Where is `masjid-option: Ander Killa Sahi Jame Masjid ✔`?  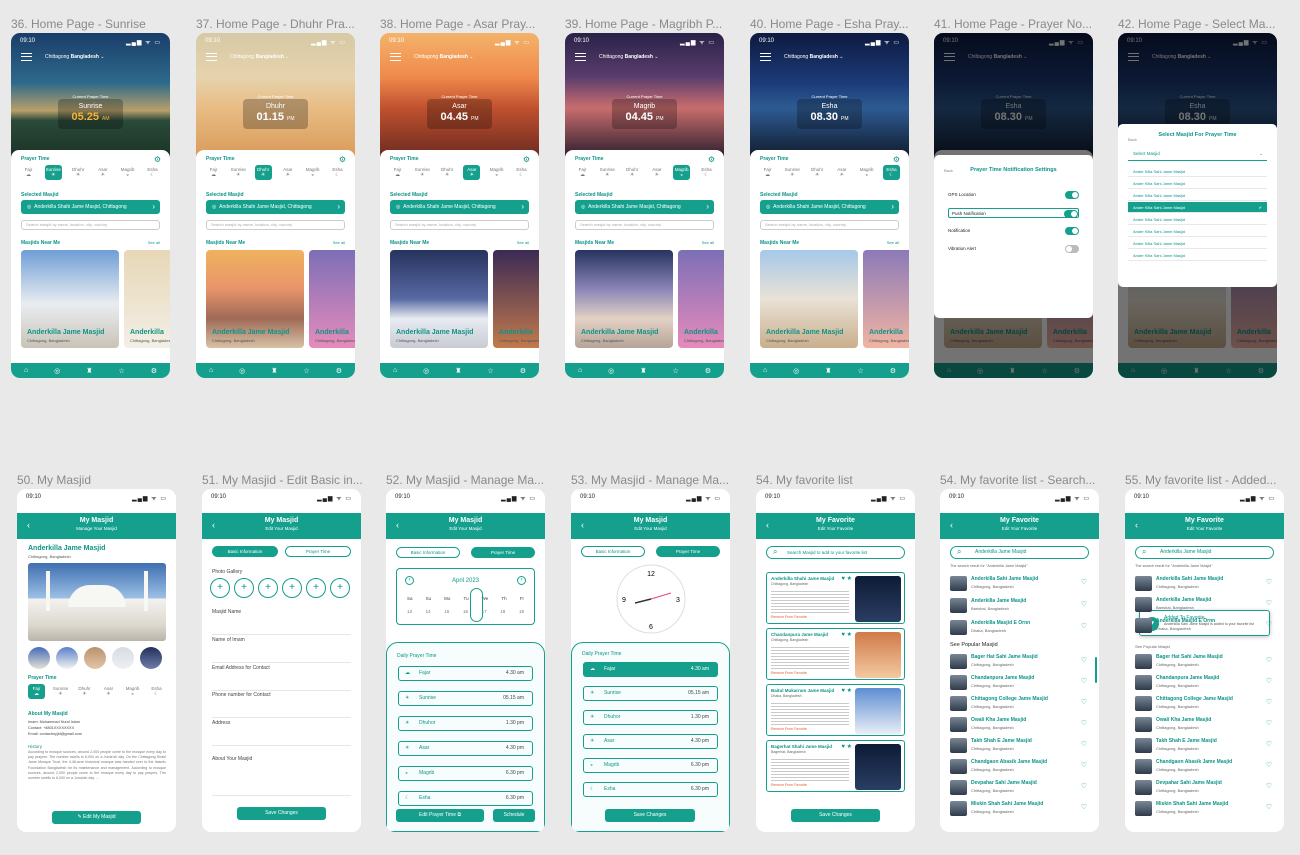 masjid-option: Ander Killa Sahi Jame Masjid ✔ is located at coordinates (1197, 207).